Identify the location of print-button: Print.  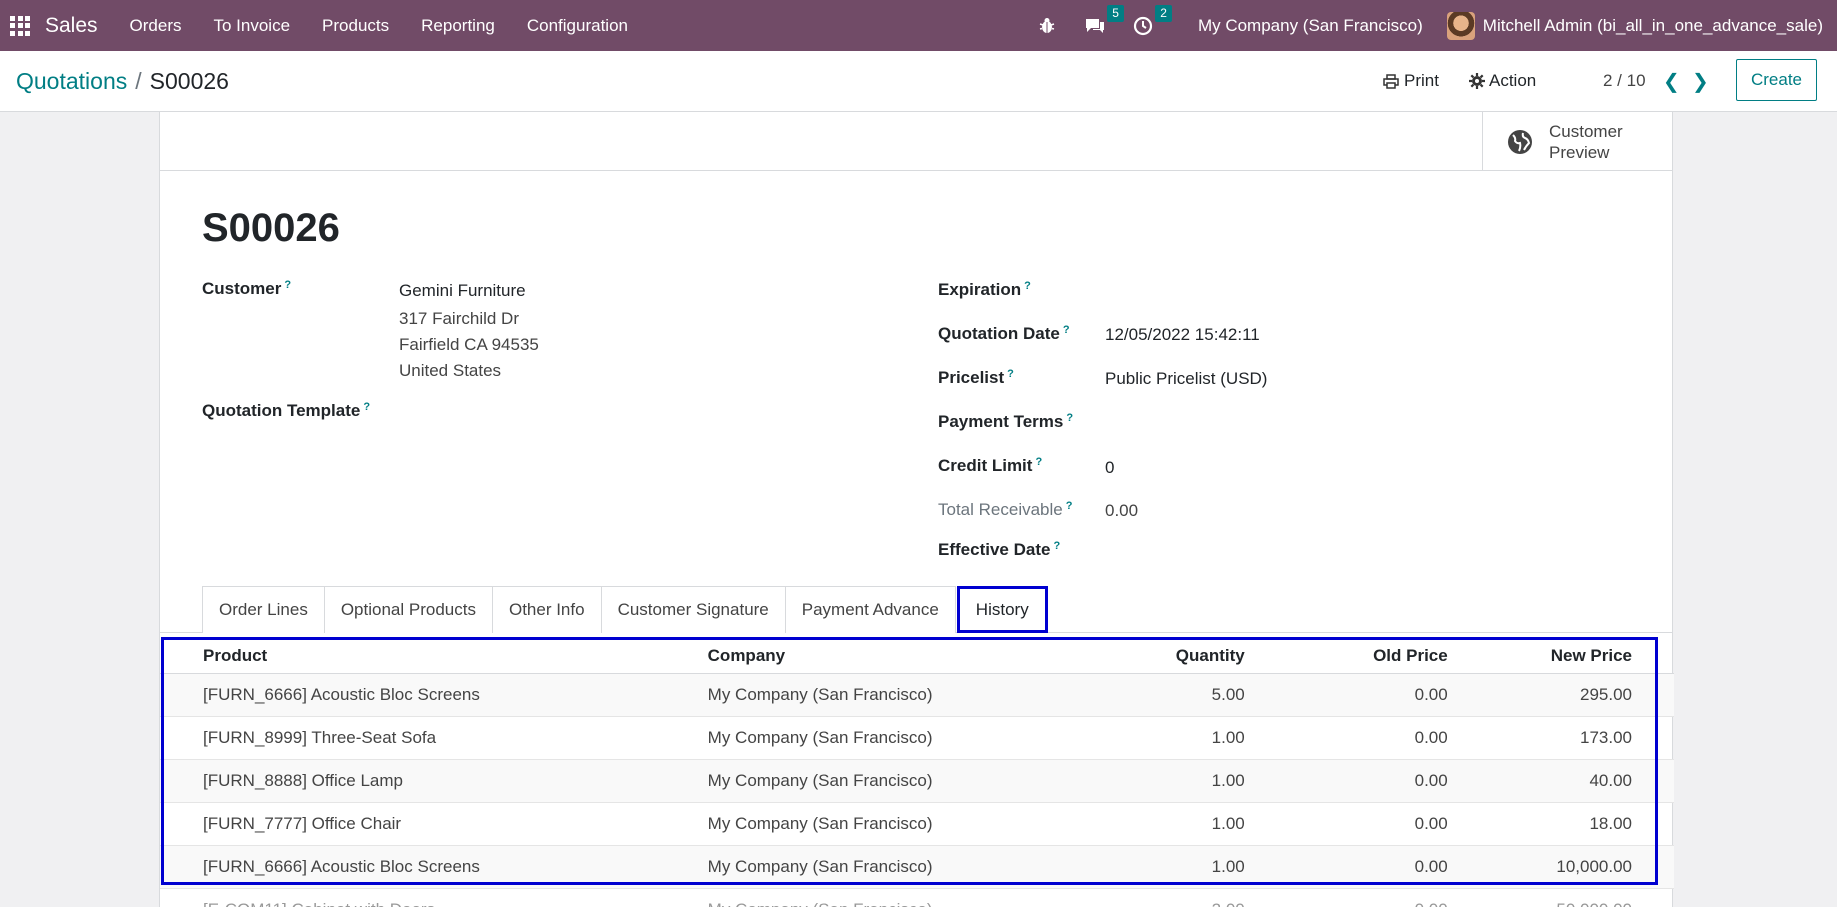
(1411, 81).